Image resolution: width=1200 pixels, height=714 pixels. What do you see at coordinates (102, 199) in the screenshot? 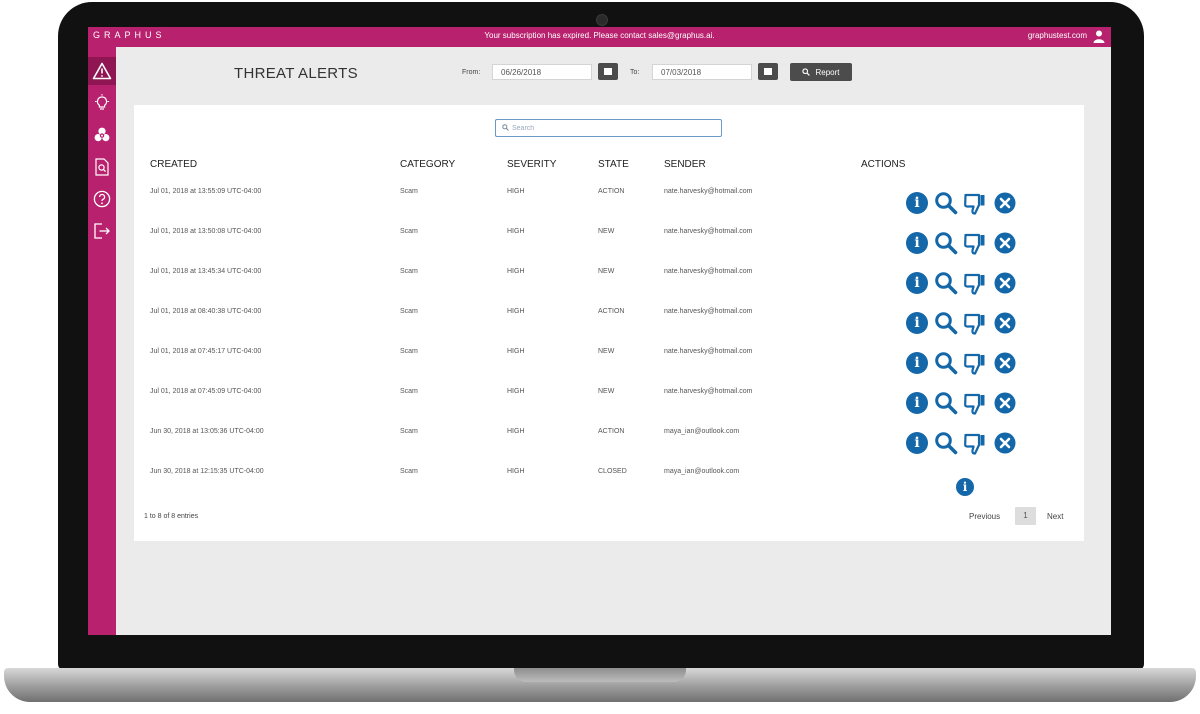
I see `sidebar-item-help` at bounding box center [102, 199].